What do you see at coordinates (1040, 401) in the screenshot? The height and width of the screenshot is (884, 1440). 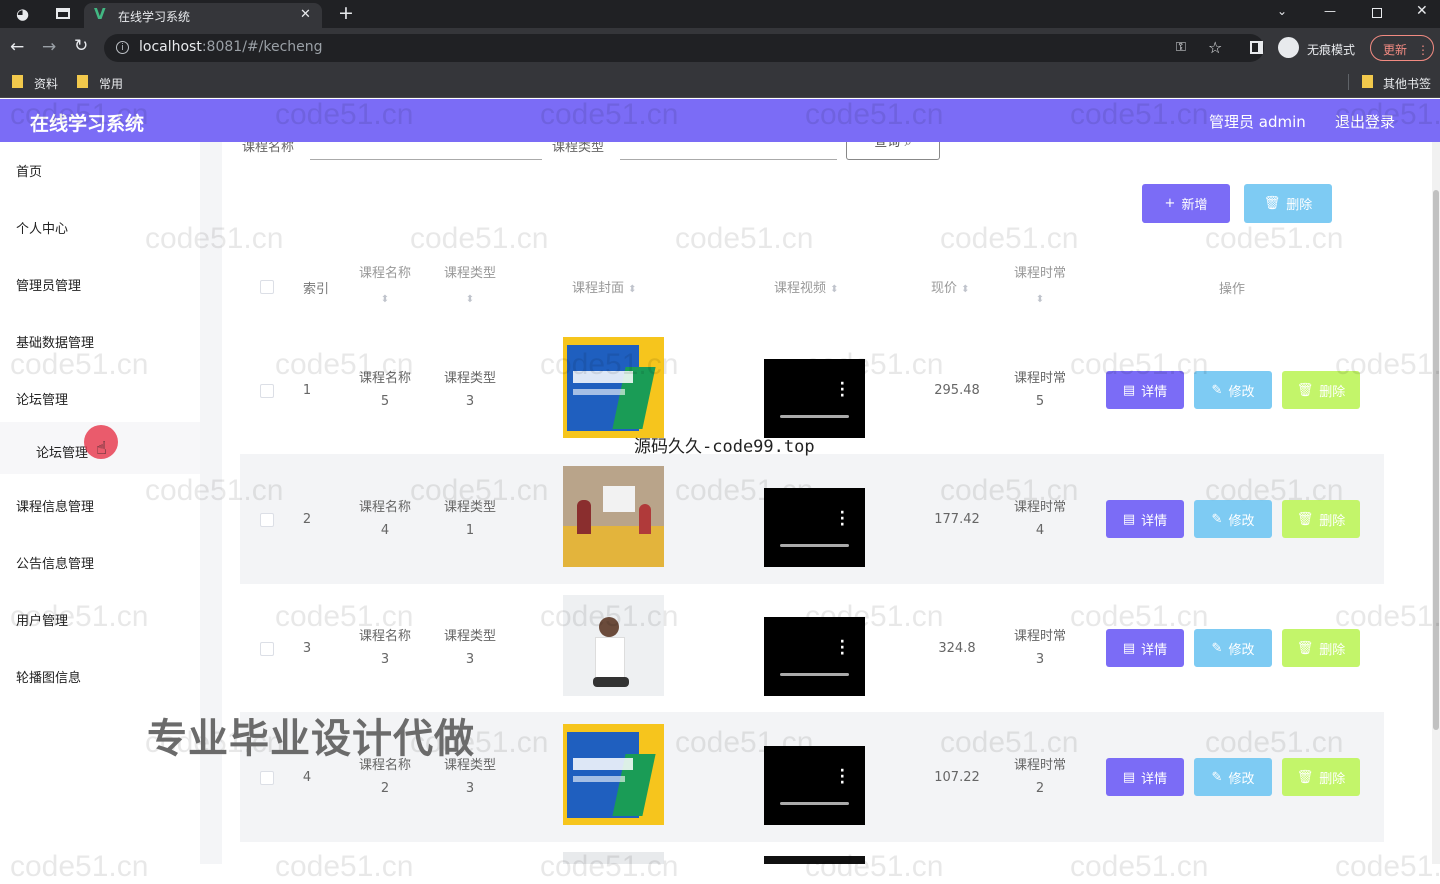 I see `row-dur-value: 5` at bounding box center [1040, 401].